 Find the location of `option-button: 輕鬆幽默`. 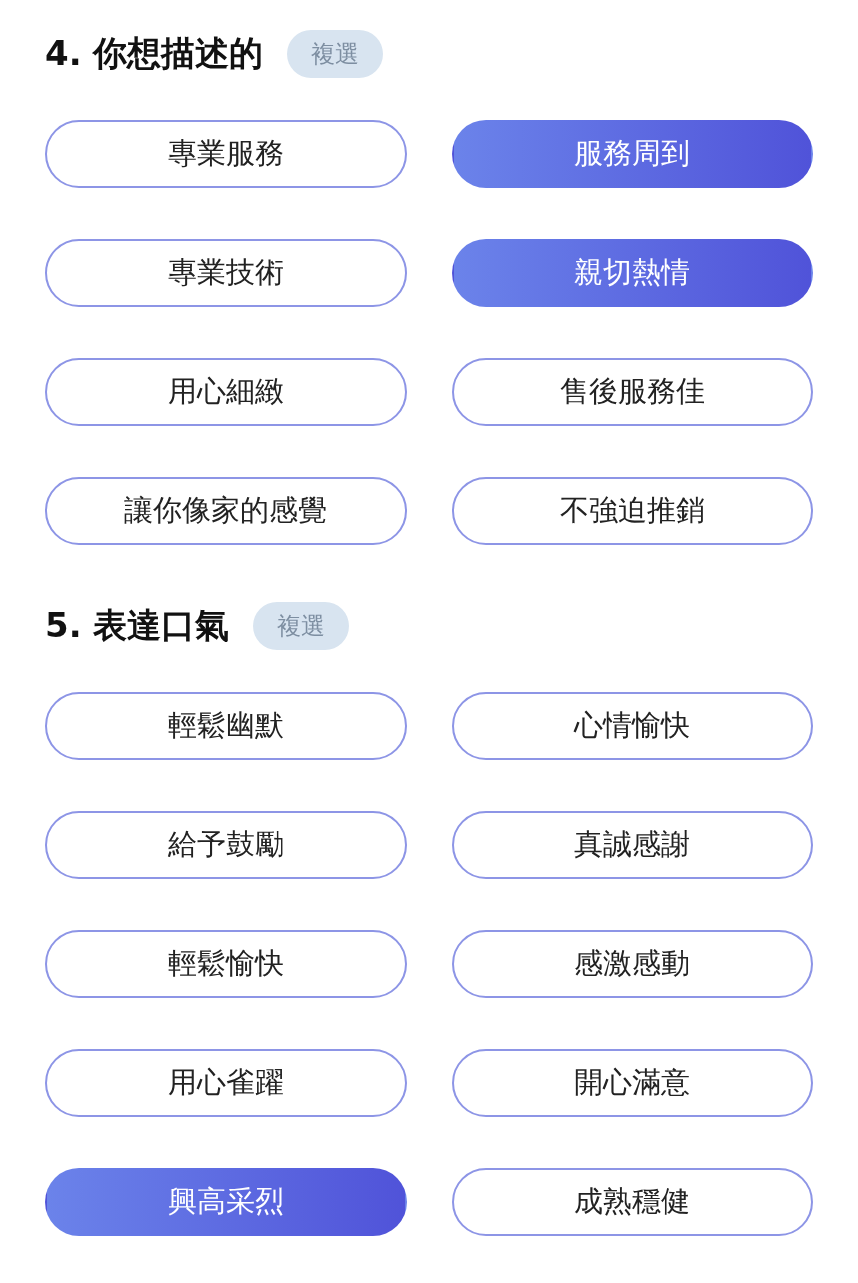

option-button: 輕鬆幽默 is located at coordinates (226, 726).